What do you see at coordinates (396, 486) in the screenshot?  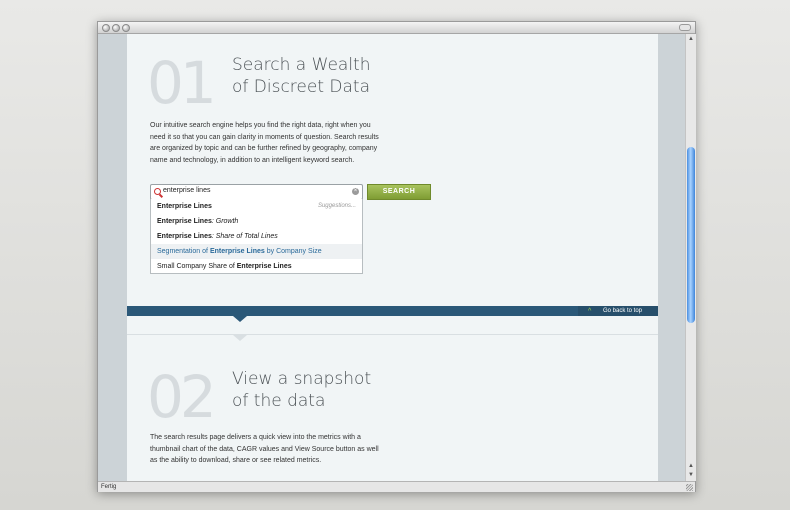 I see `status-bar: Fertig` at bounding box center [396, 486].